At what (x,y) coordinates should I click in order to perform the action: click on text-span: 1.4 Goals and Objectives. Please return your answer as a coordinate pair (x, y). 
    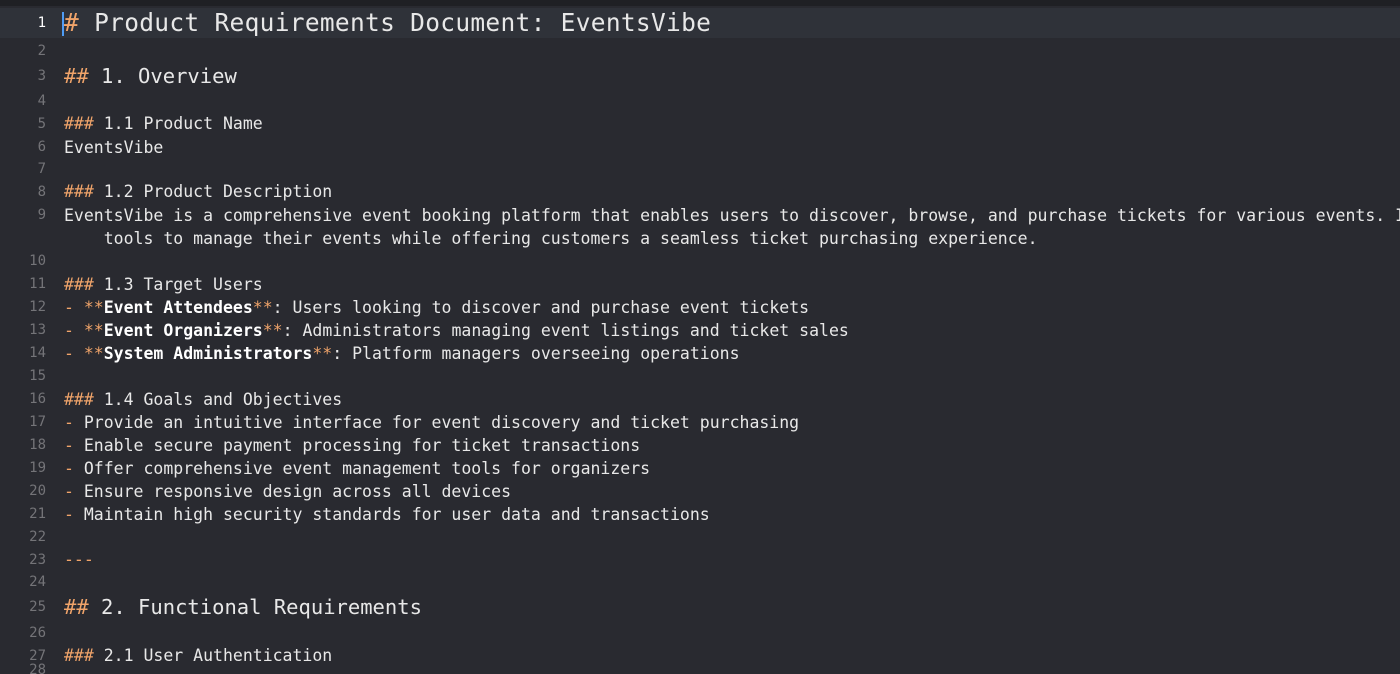
    Looking at the image, I should click on (223, 399).